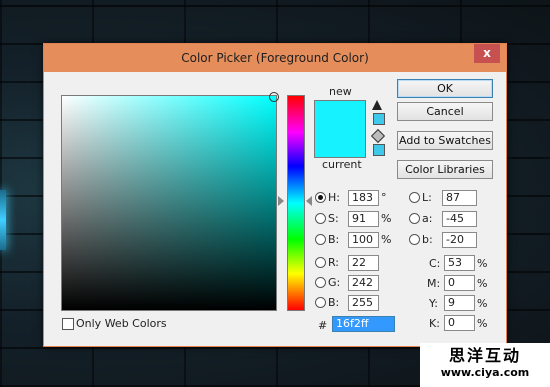  What do you see at coordinates (445, 111) in the screenshot?
I see `cancel-button: Cancel` at bounding box center [445, 111].